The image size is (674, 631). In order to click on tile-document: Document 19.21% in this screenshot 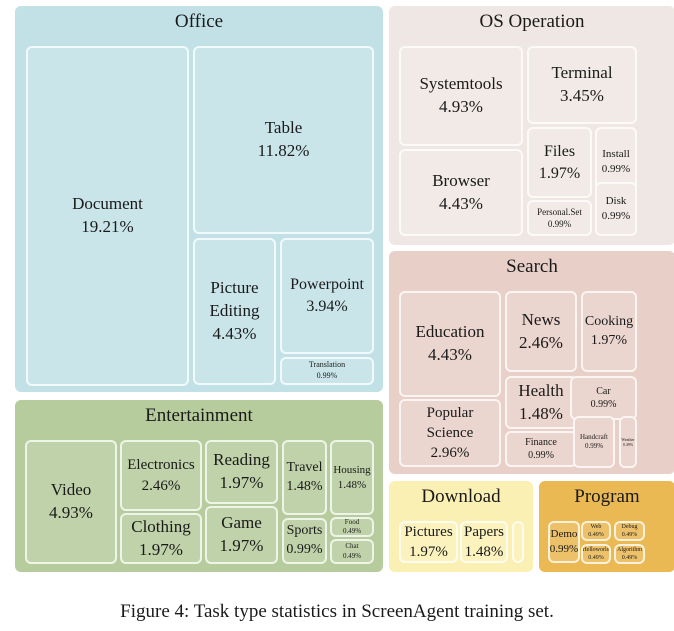, I will do `click(107, 216)`.